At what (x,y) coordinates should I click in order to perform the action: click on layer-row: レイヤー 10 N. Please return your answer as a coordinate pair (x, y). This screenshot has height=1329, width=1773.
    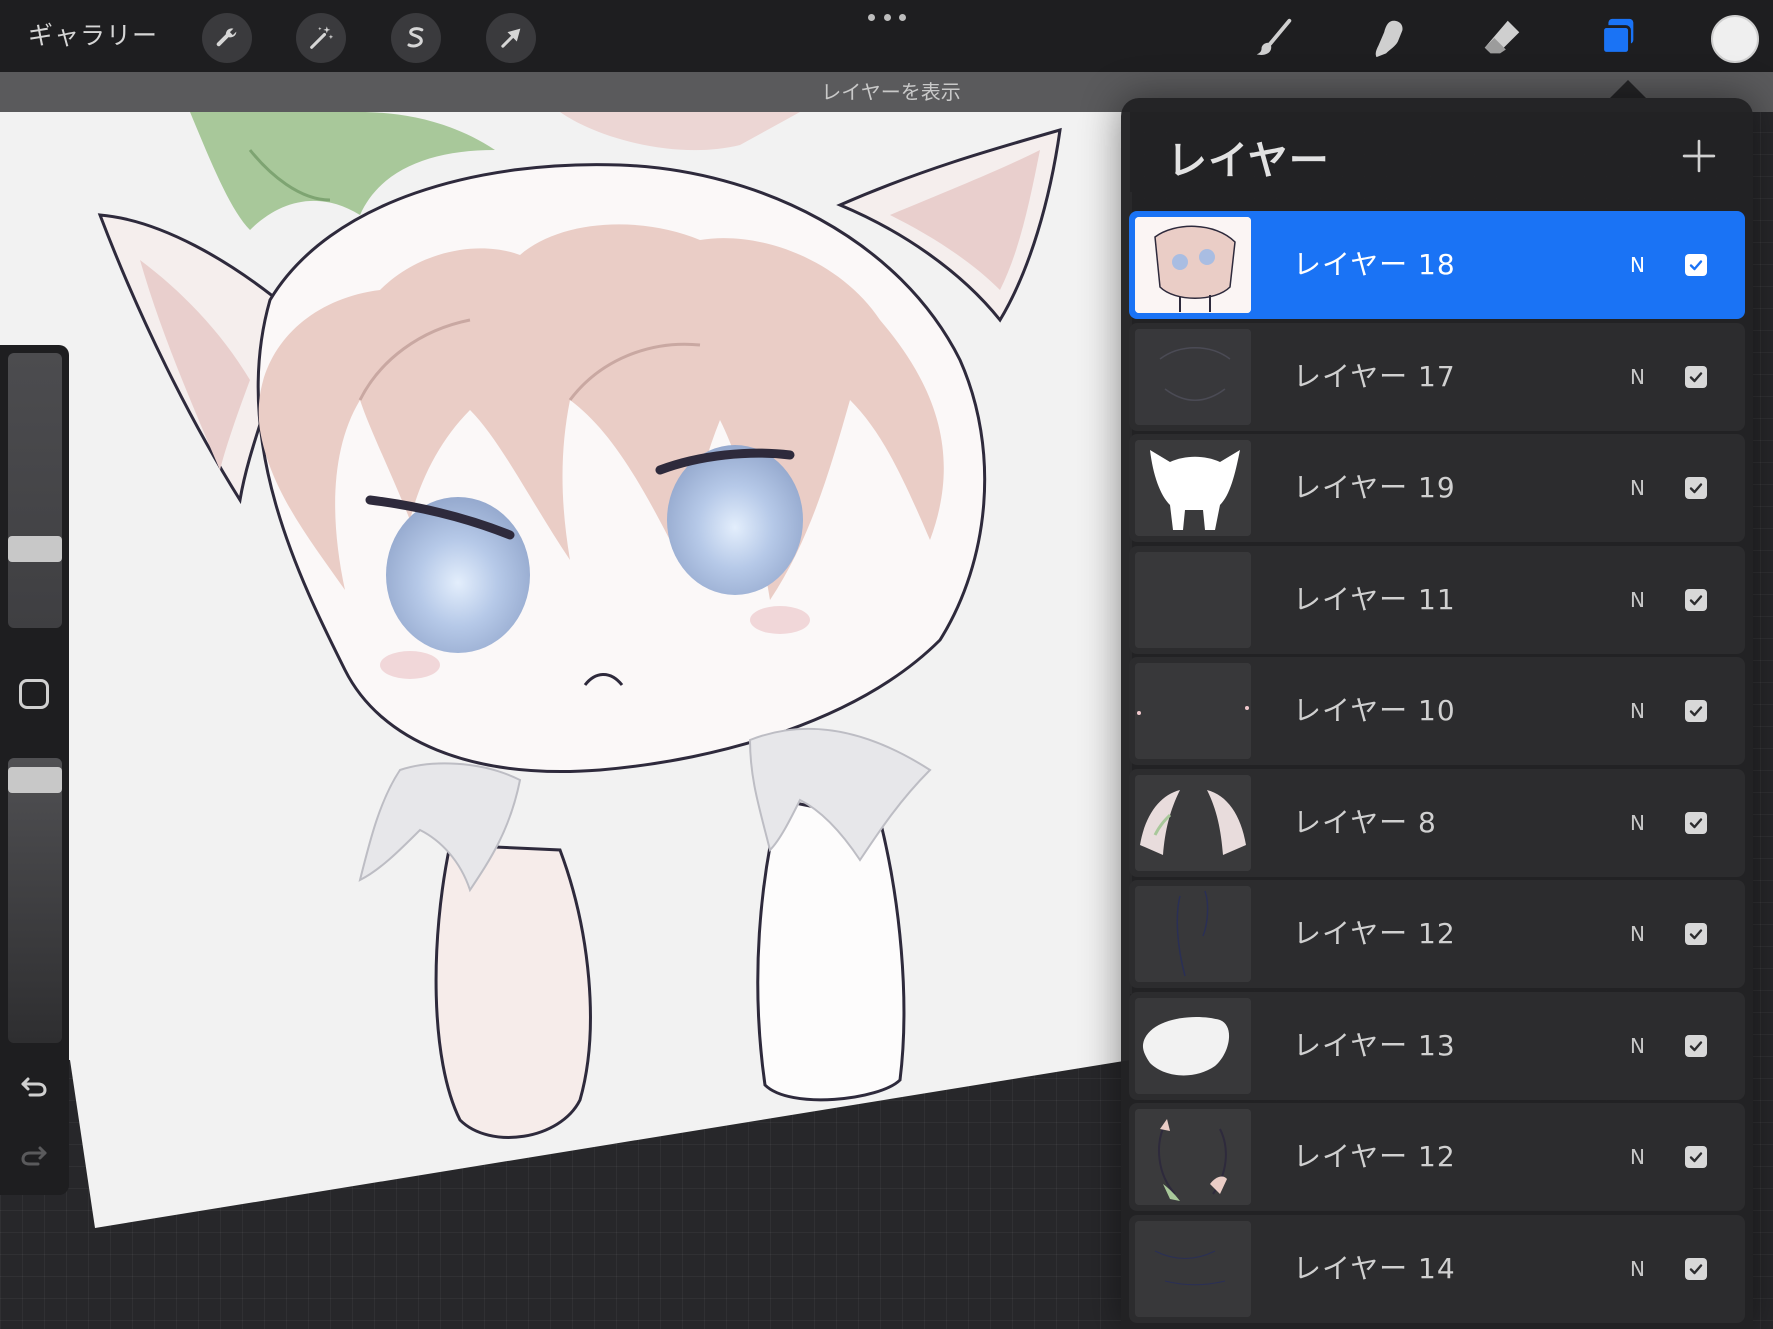
    Looking at the image, I should click on (1437, 711).